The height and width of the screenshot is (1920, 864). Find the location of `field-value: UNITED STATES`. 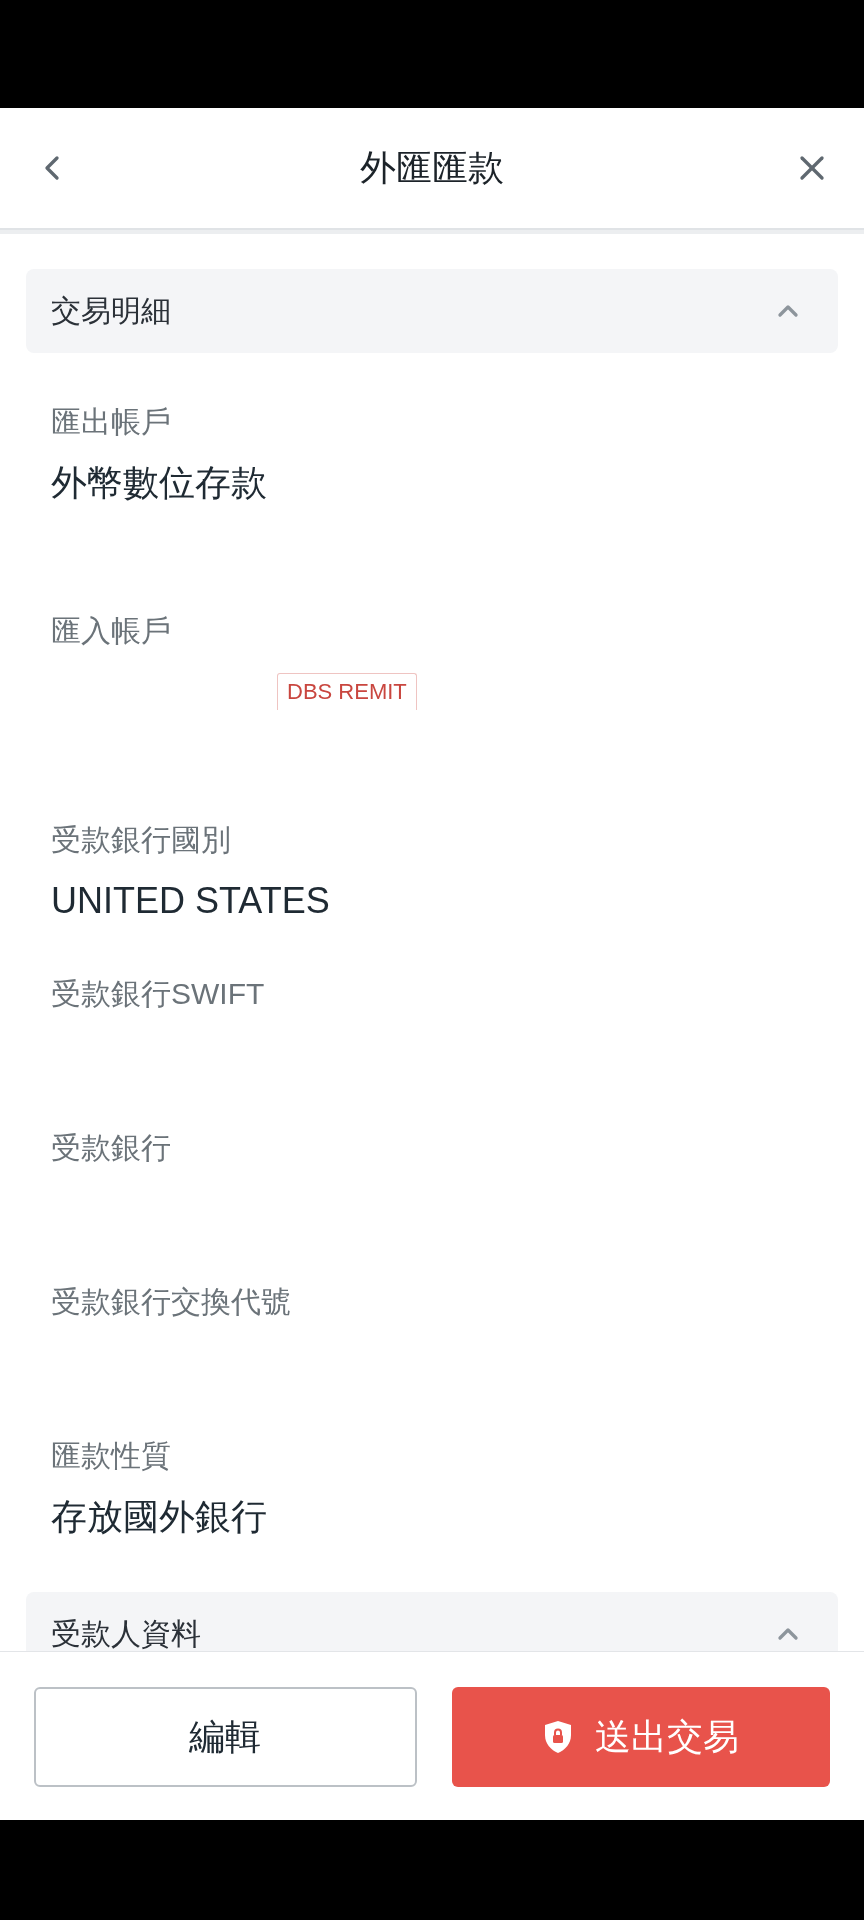

field-value: UNITED STATES is located at coordinates (190, 901).